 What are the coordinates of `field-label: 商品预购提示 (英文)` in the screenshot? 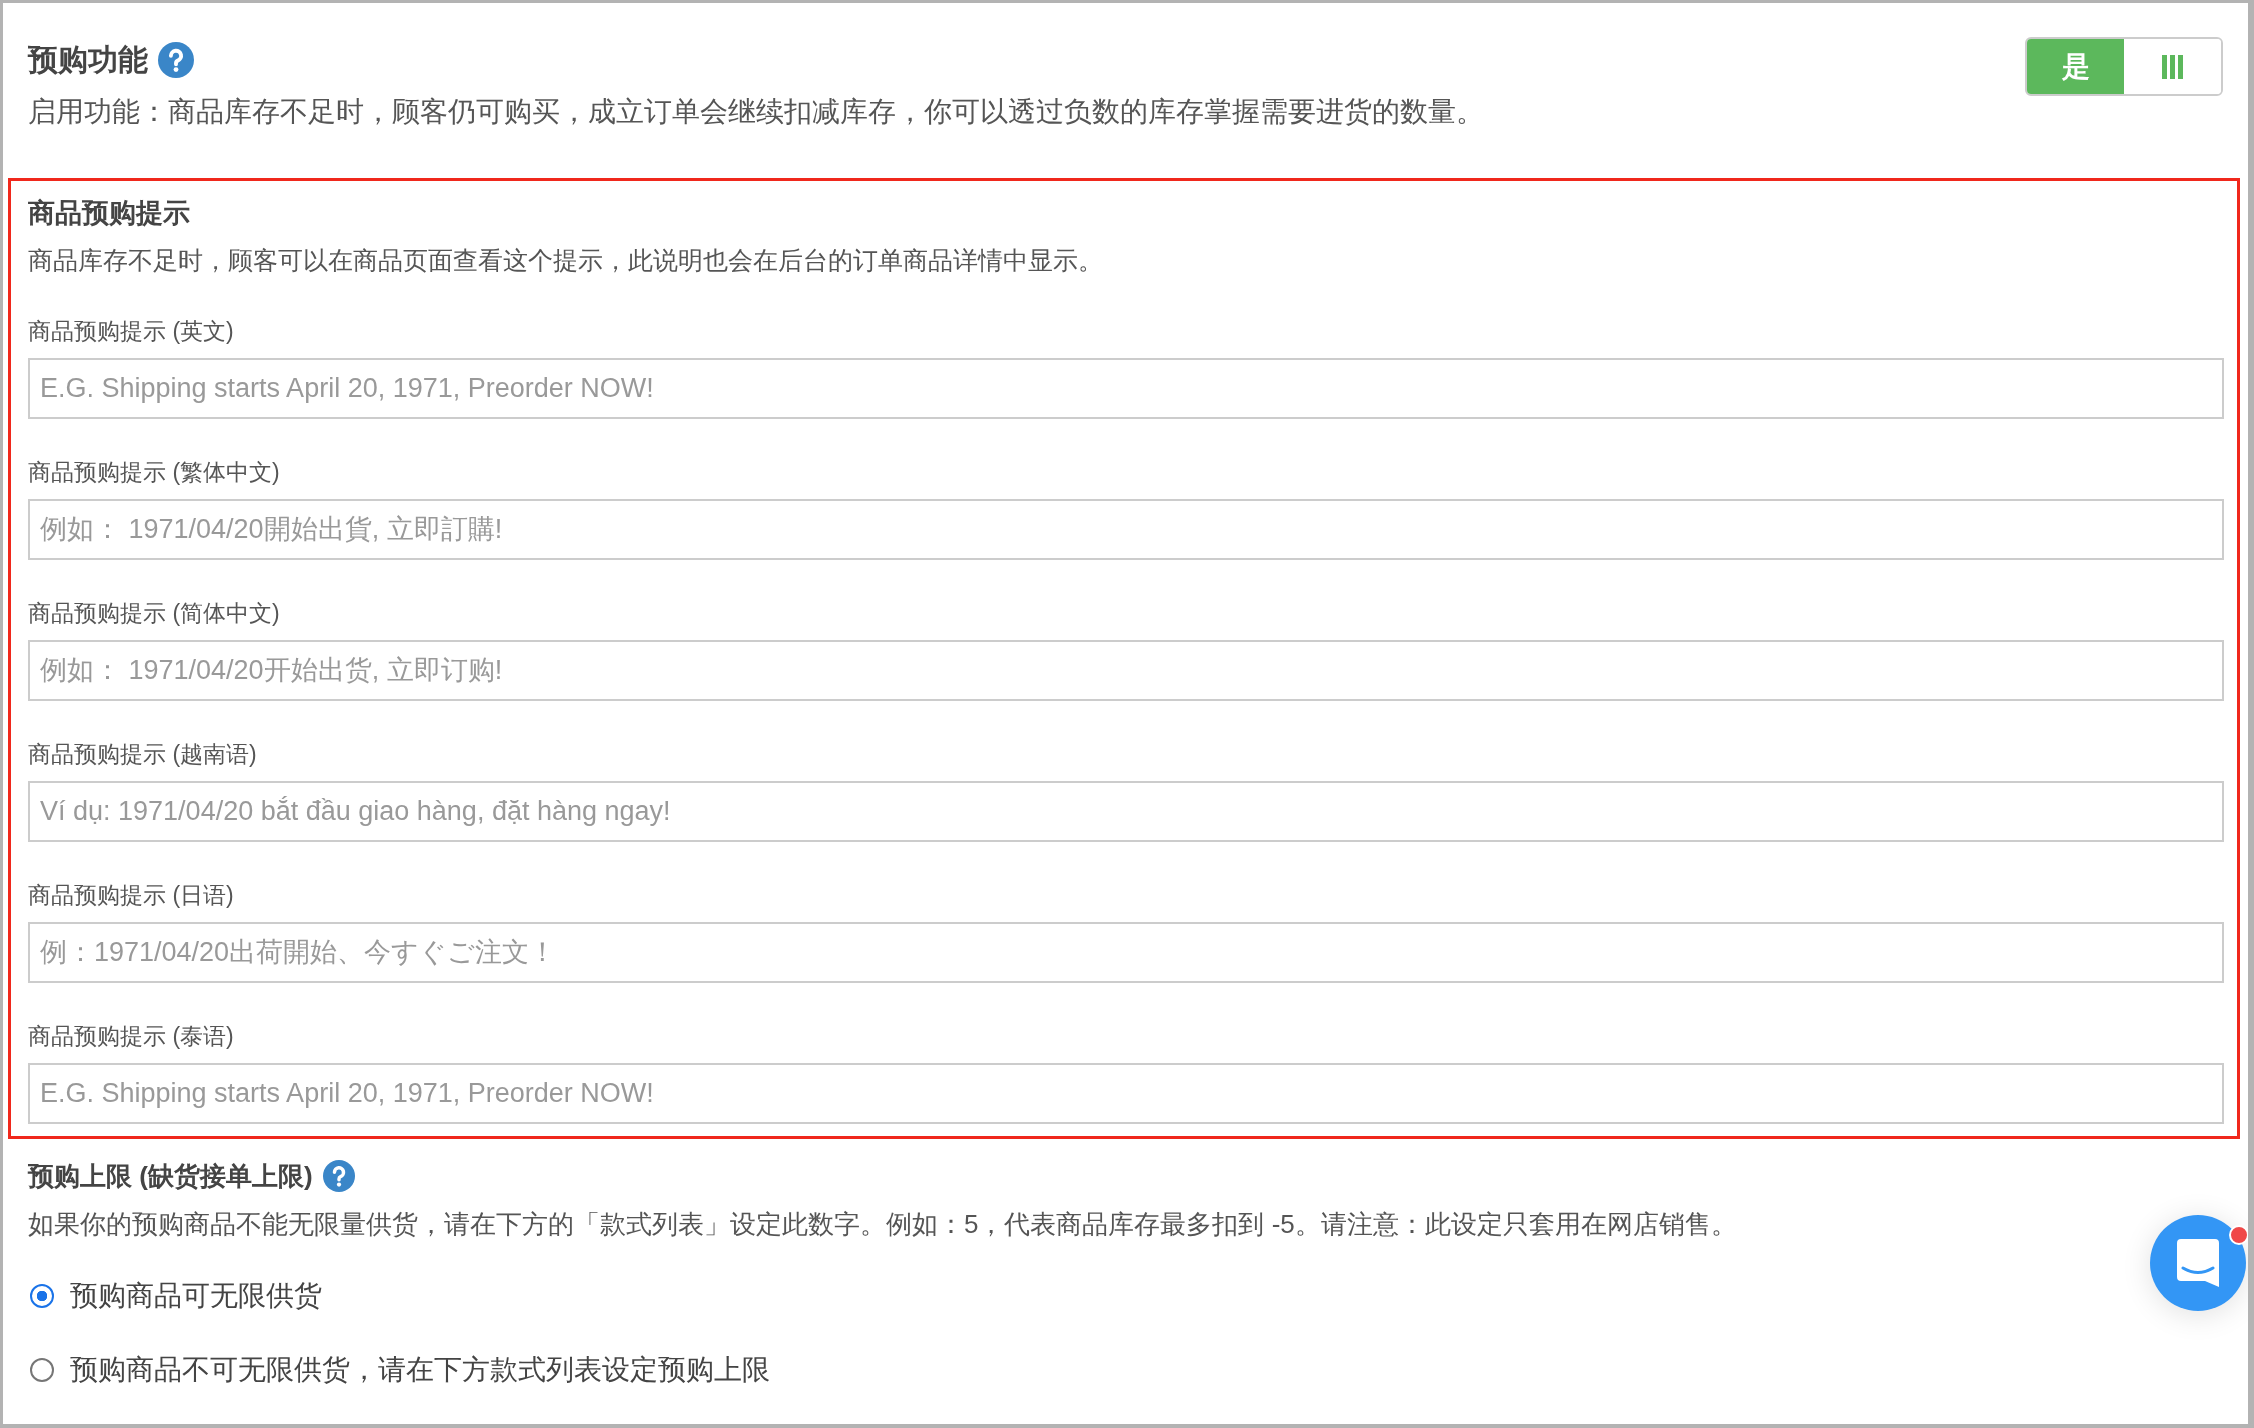 It's located at (131, 331).